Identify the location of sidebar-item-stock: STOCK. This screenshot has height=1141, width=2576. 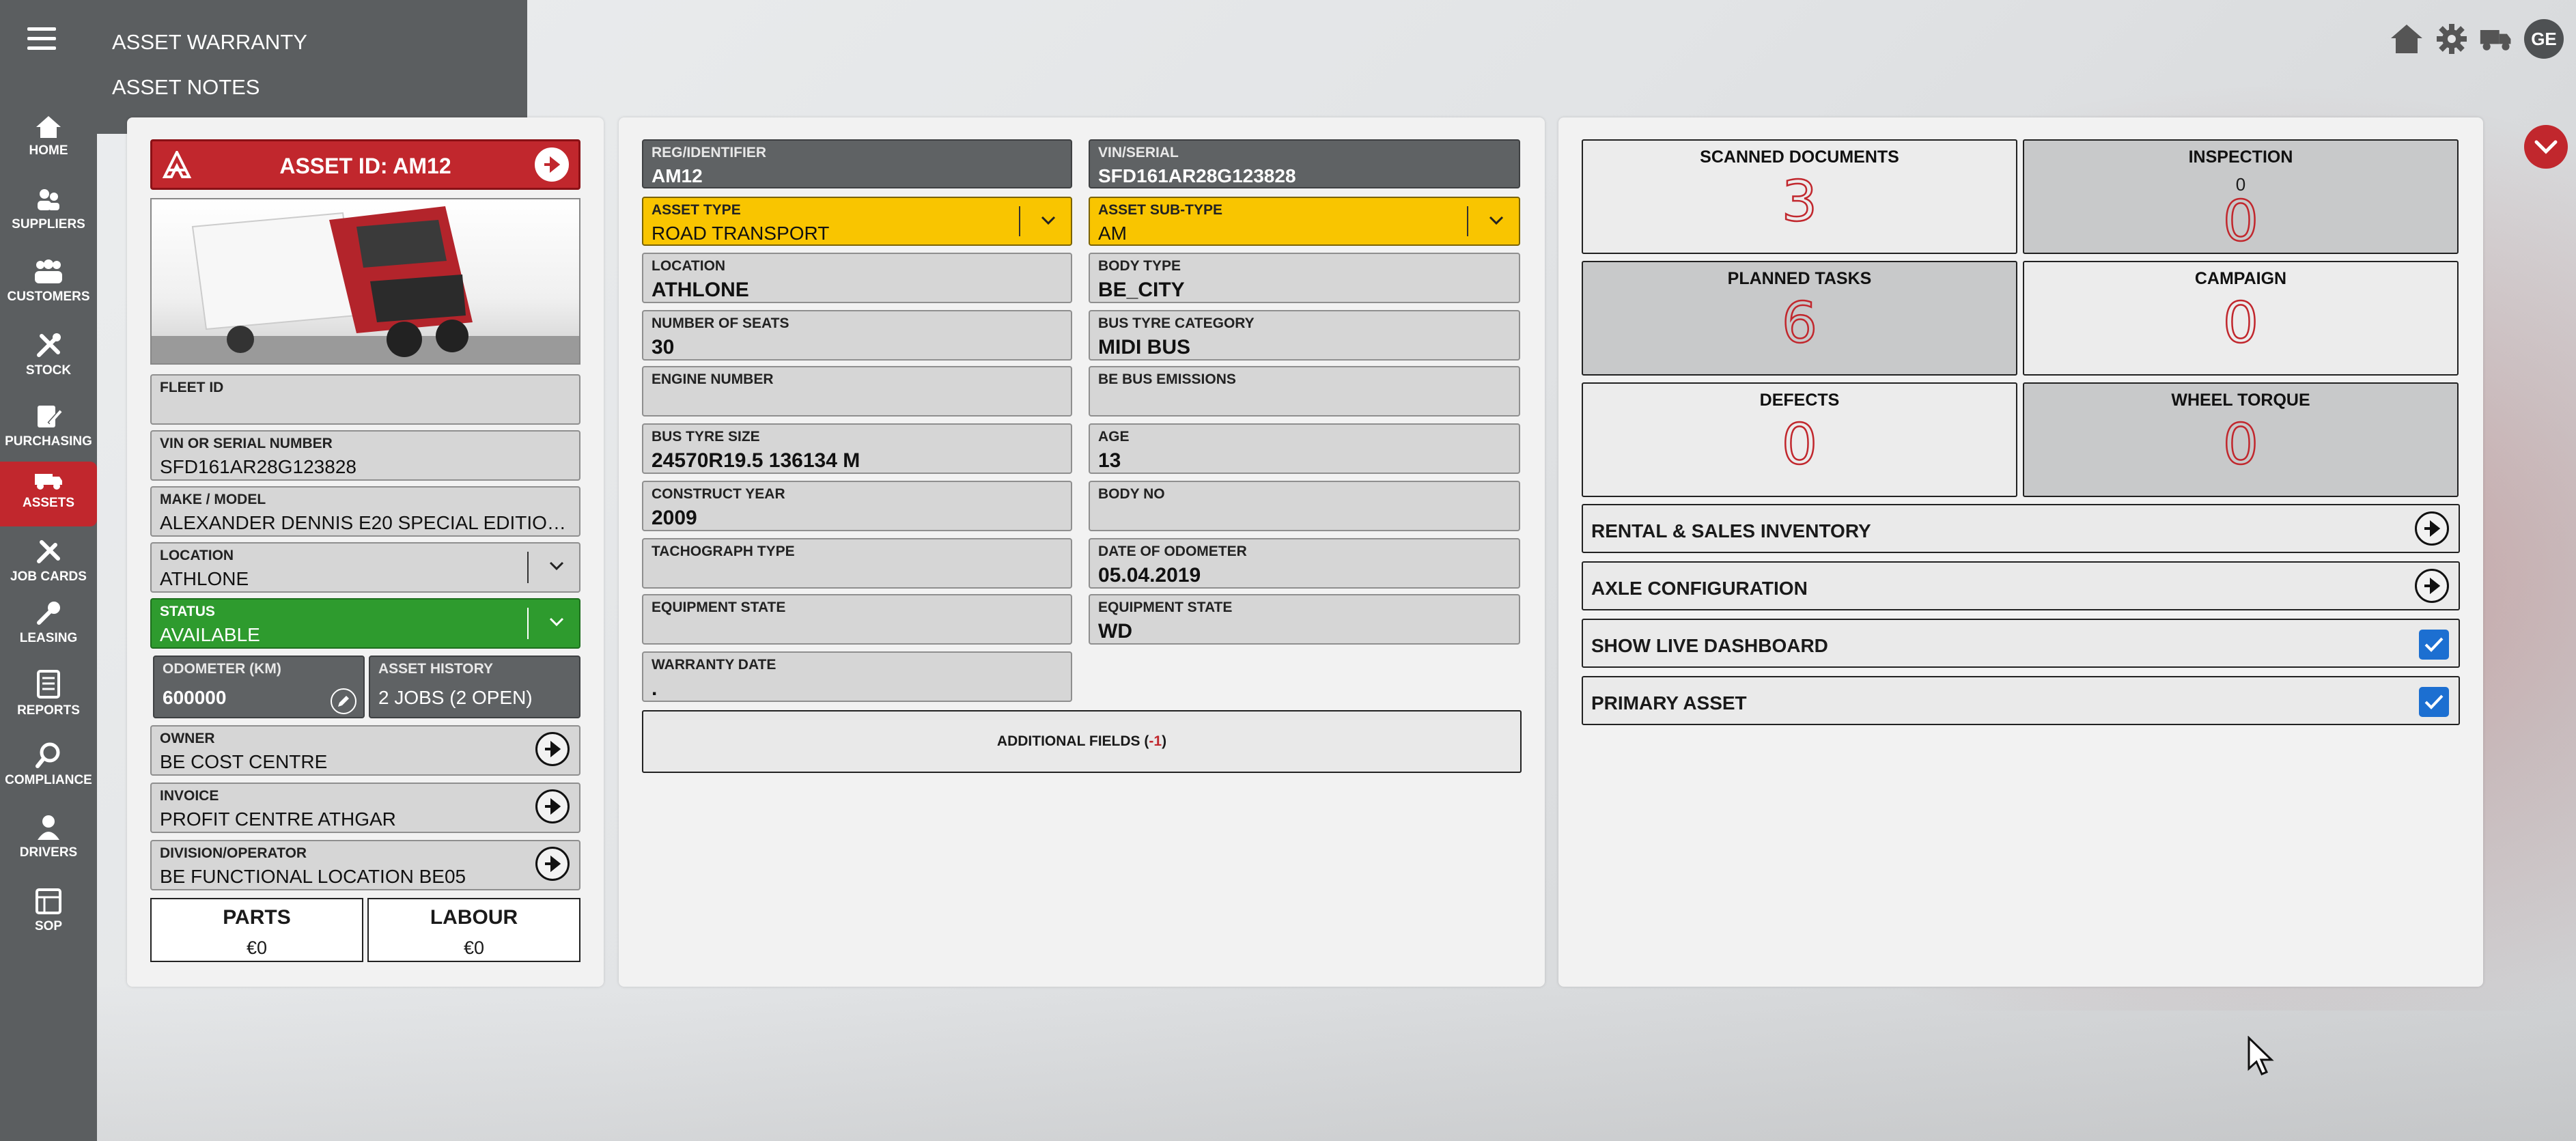
(48, 355).